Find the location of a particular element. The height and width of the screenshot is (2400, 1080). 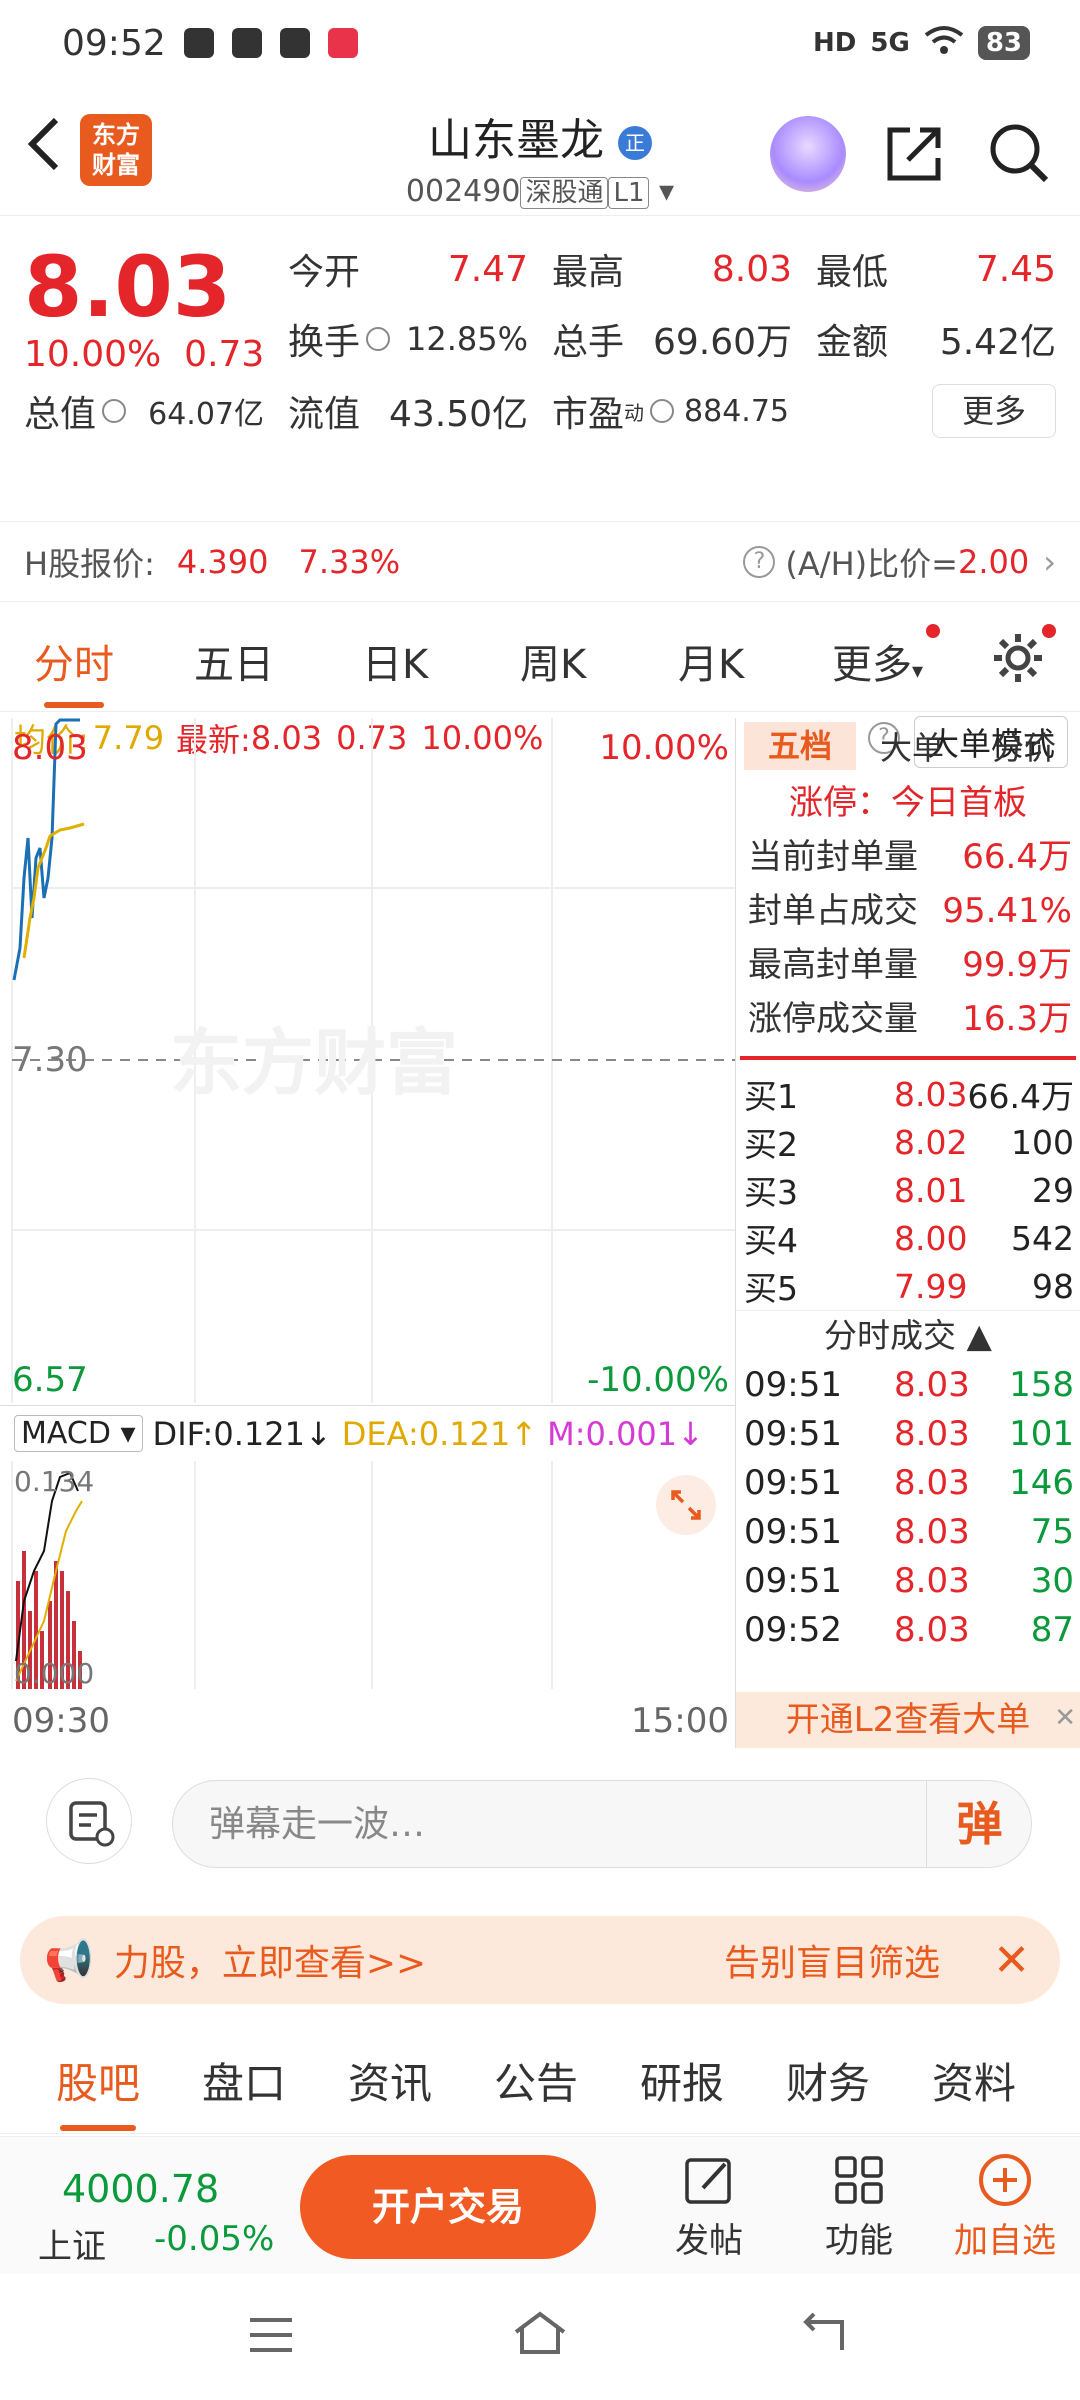

chart-top-pct: 10.00% is located at coordinates (664, 748).